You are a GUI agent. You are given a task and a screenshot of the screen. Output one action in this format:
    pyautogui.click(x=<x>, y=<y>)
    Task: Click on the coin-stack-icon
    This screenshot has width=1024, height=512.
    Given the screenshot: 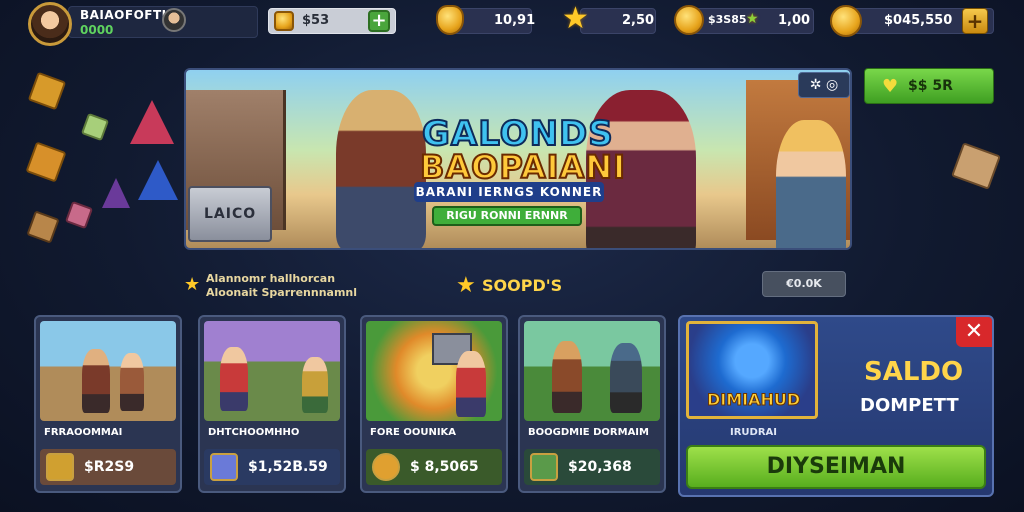 What is the action you would take?
    pyautogui.click(x=689, y=20)
    